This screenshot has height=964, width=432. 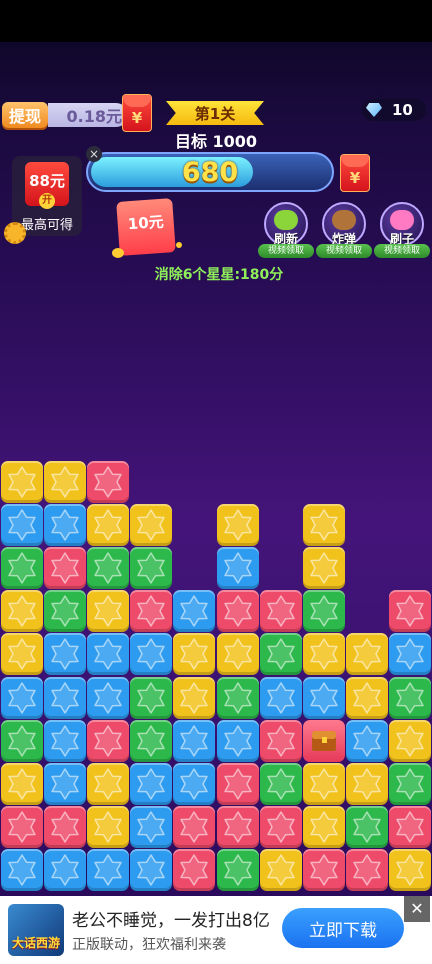 What do you see at coordinates (324, 740) in the screenshot?
I see `cell-treasure-chest` at bounding box center [324, 740].